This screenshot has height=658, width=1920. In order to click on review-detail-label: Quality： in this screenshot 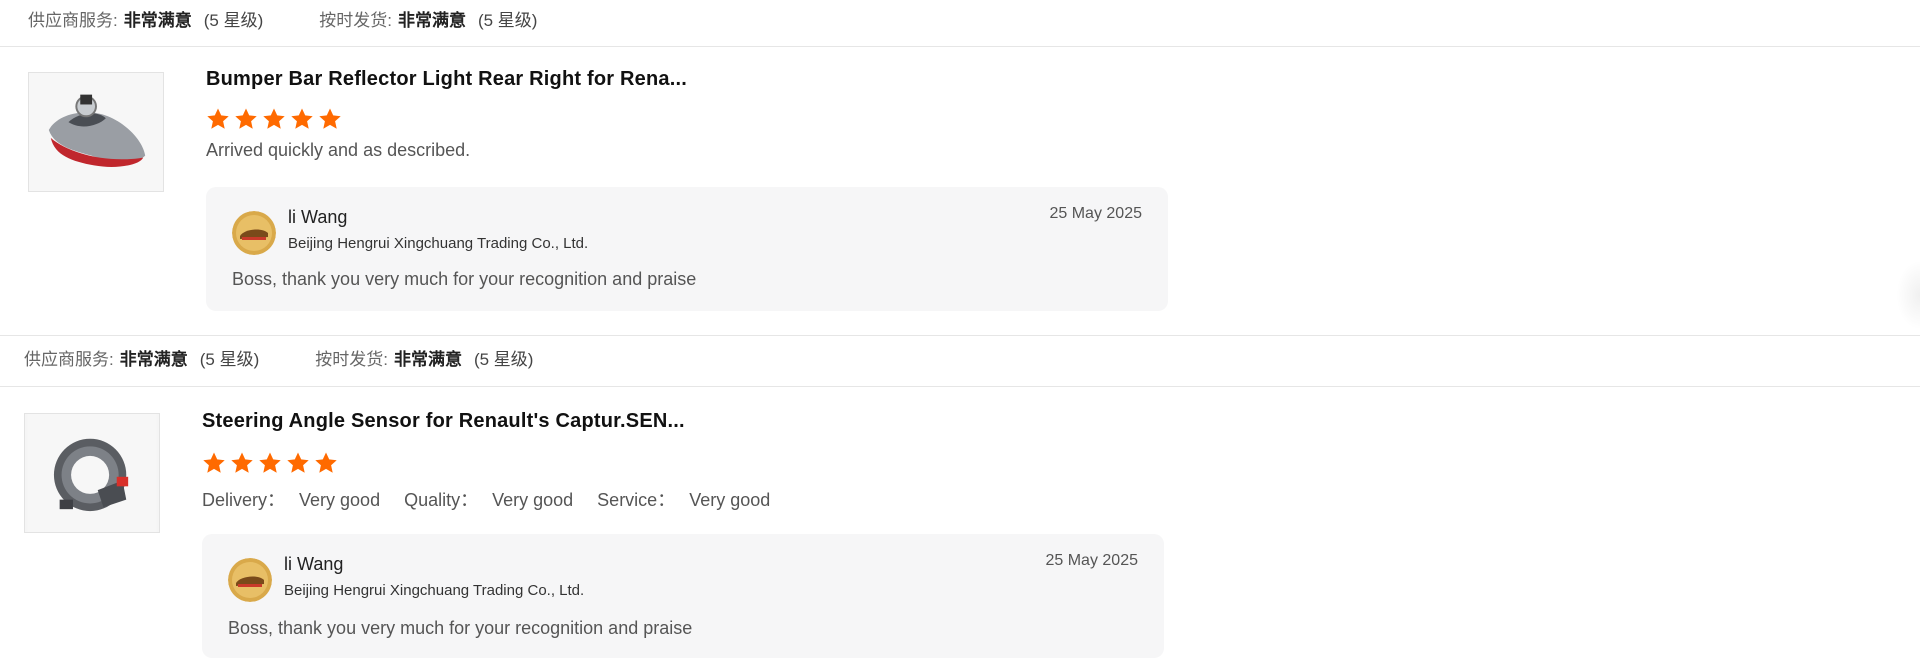, I will do `click(441, 500)`.